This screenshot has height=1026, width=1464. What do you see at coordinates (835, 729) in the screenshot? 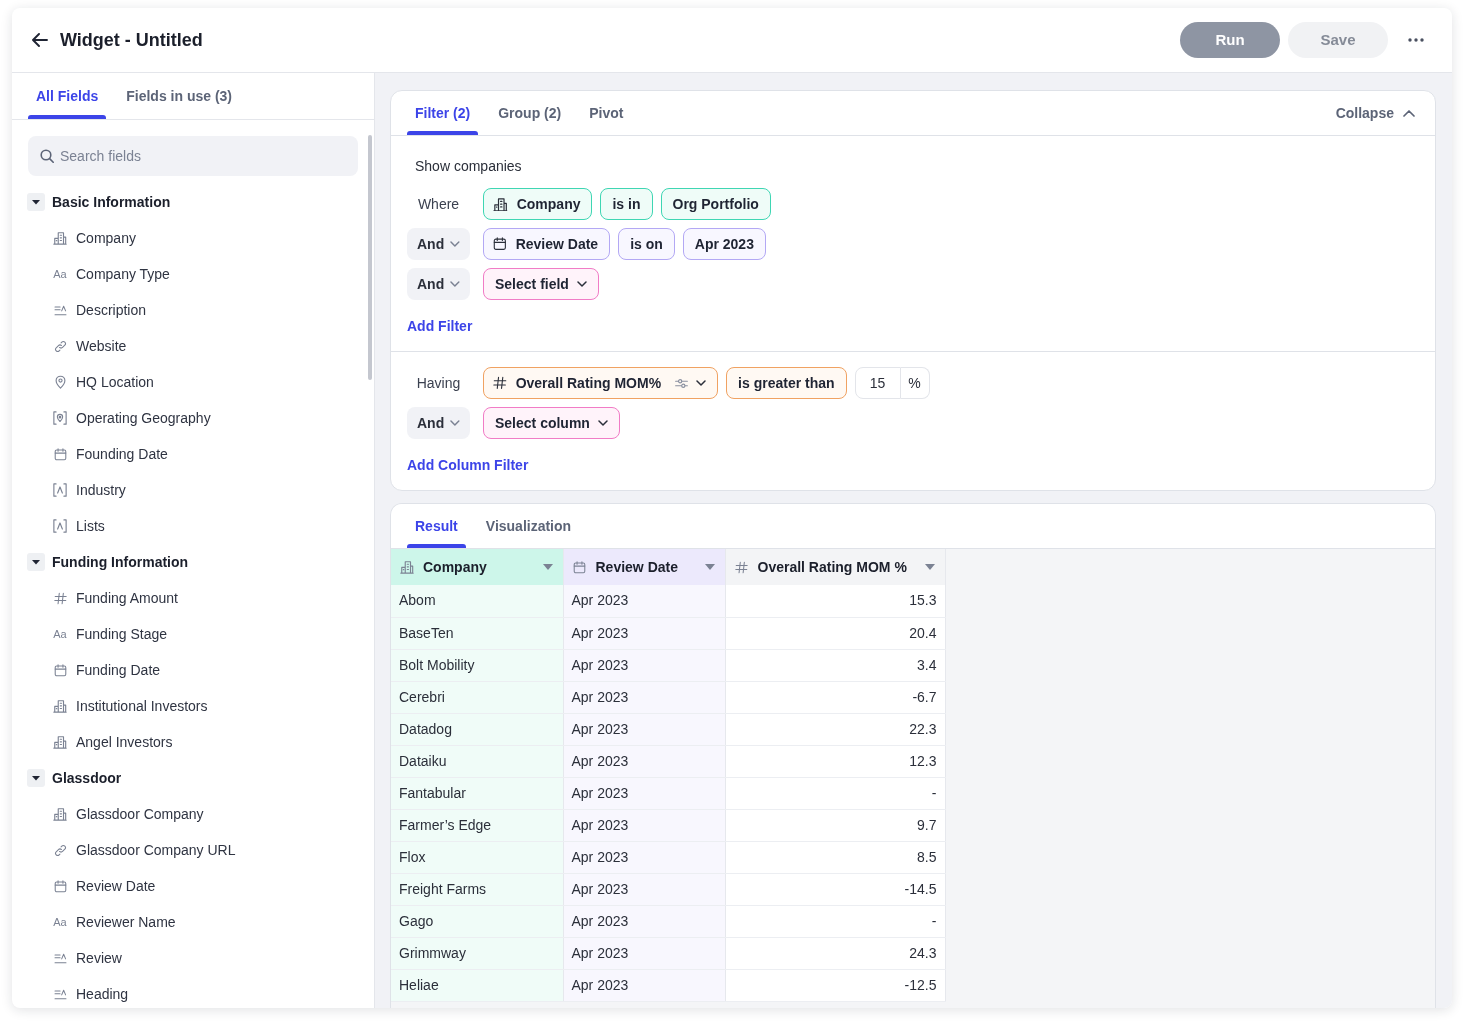
I see `table-cell: 22.3` at bounding box center [835, 729].